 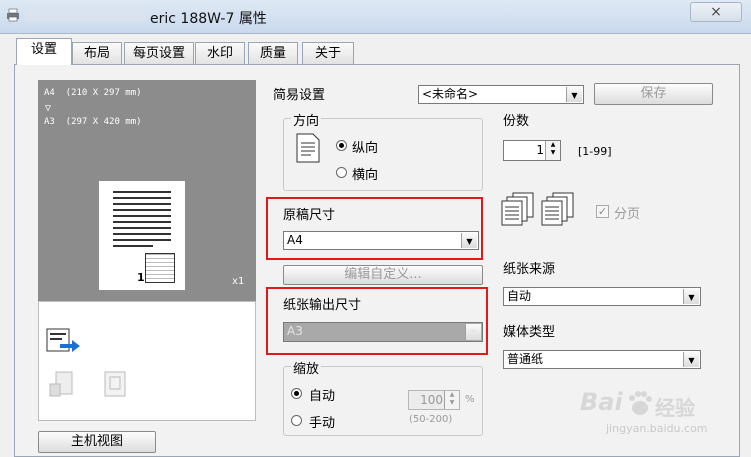 What do you see at coordinates (519, 296) in the screenshot?
I see `paper-source-value: 自动` at bounding box center [519, 296].